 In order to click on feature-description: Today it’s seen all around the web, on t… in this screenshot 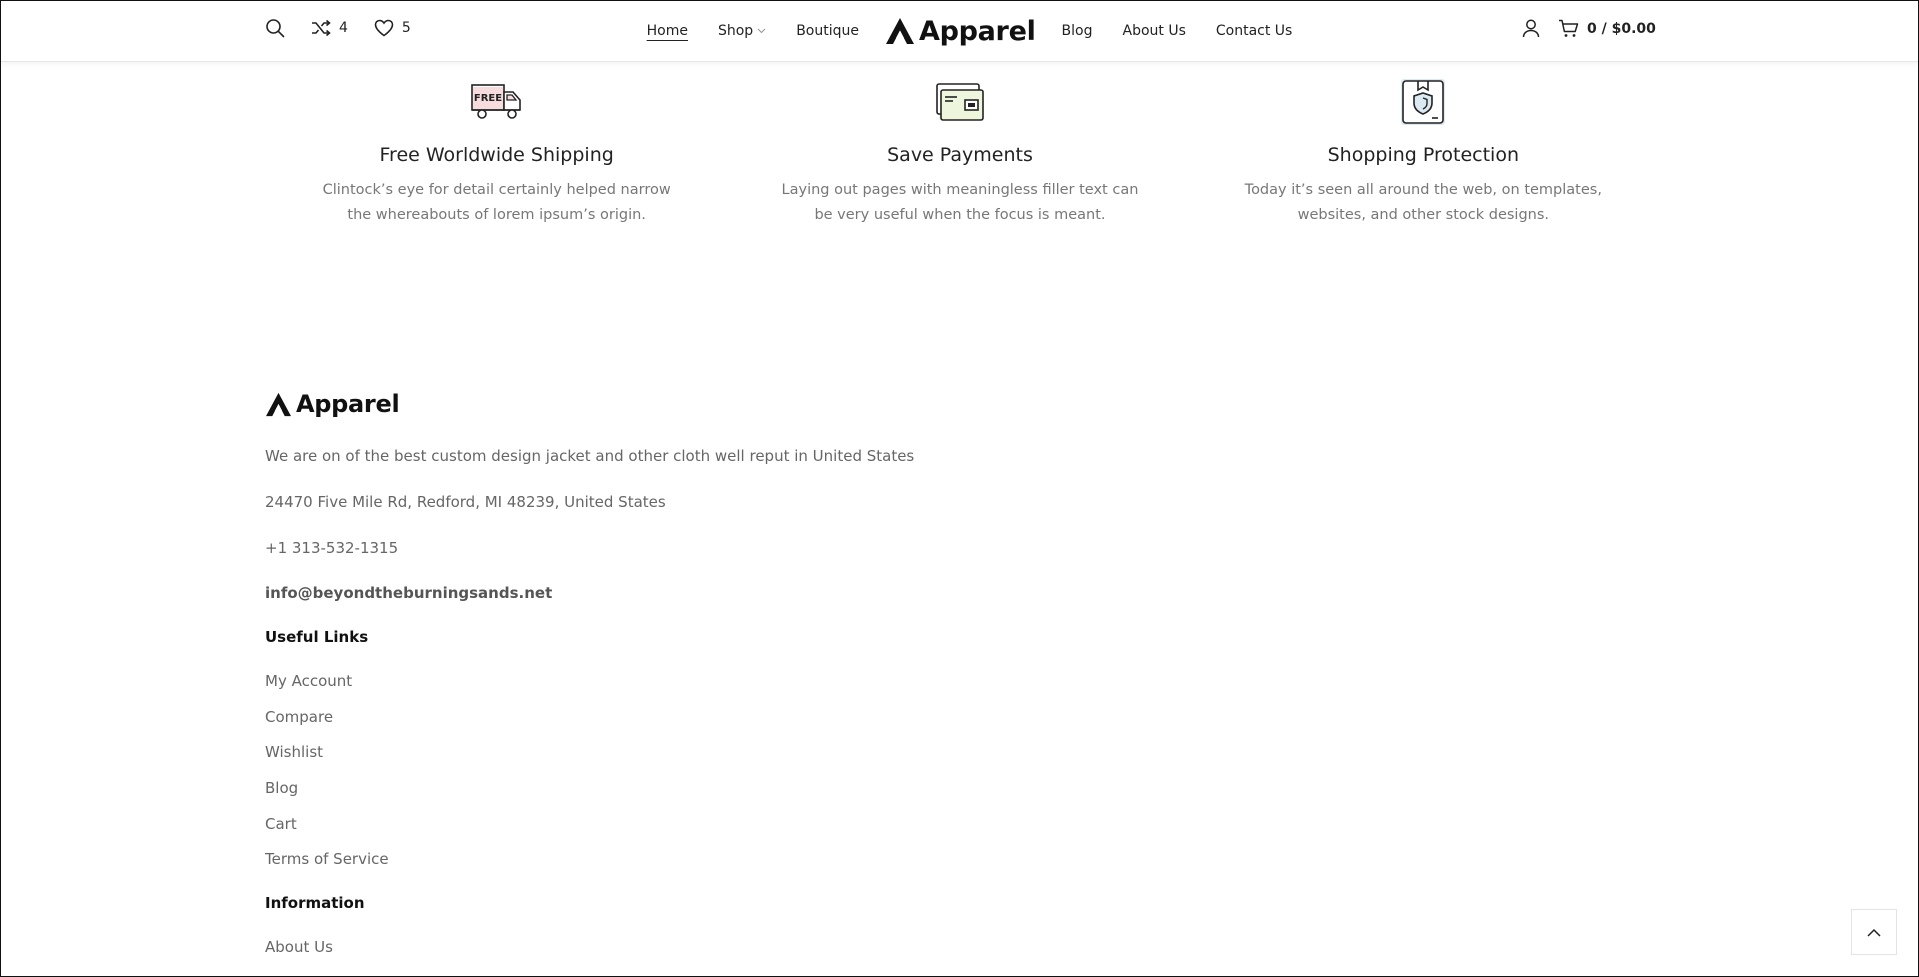, I will do `click(1423, 202)`.